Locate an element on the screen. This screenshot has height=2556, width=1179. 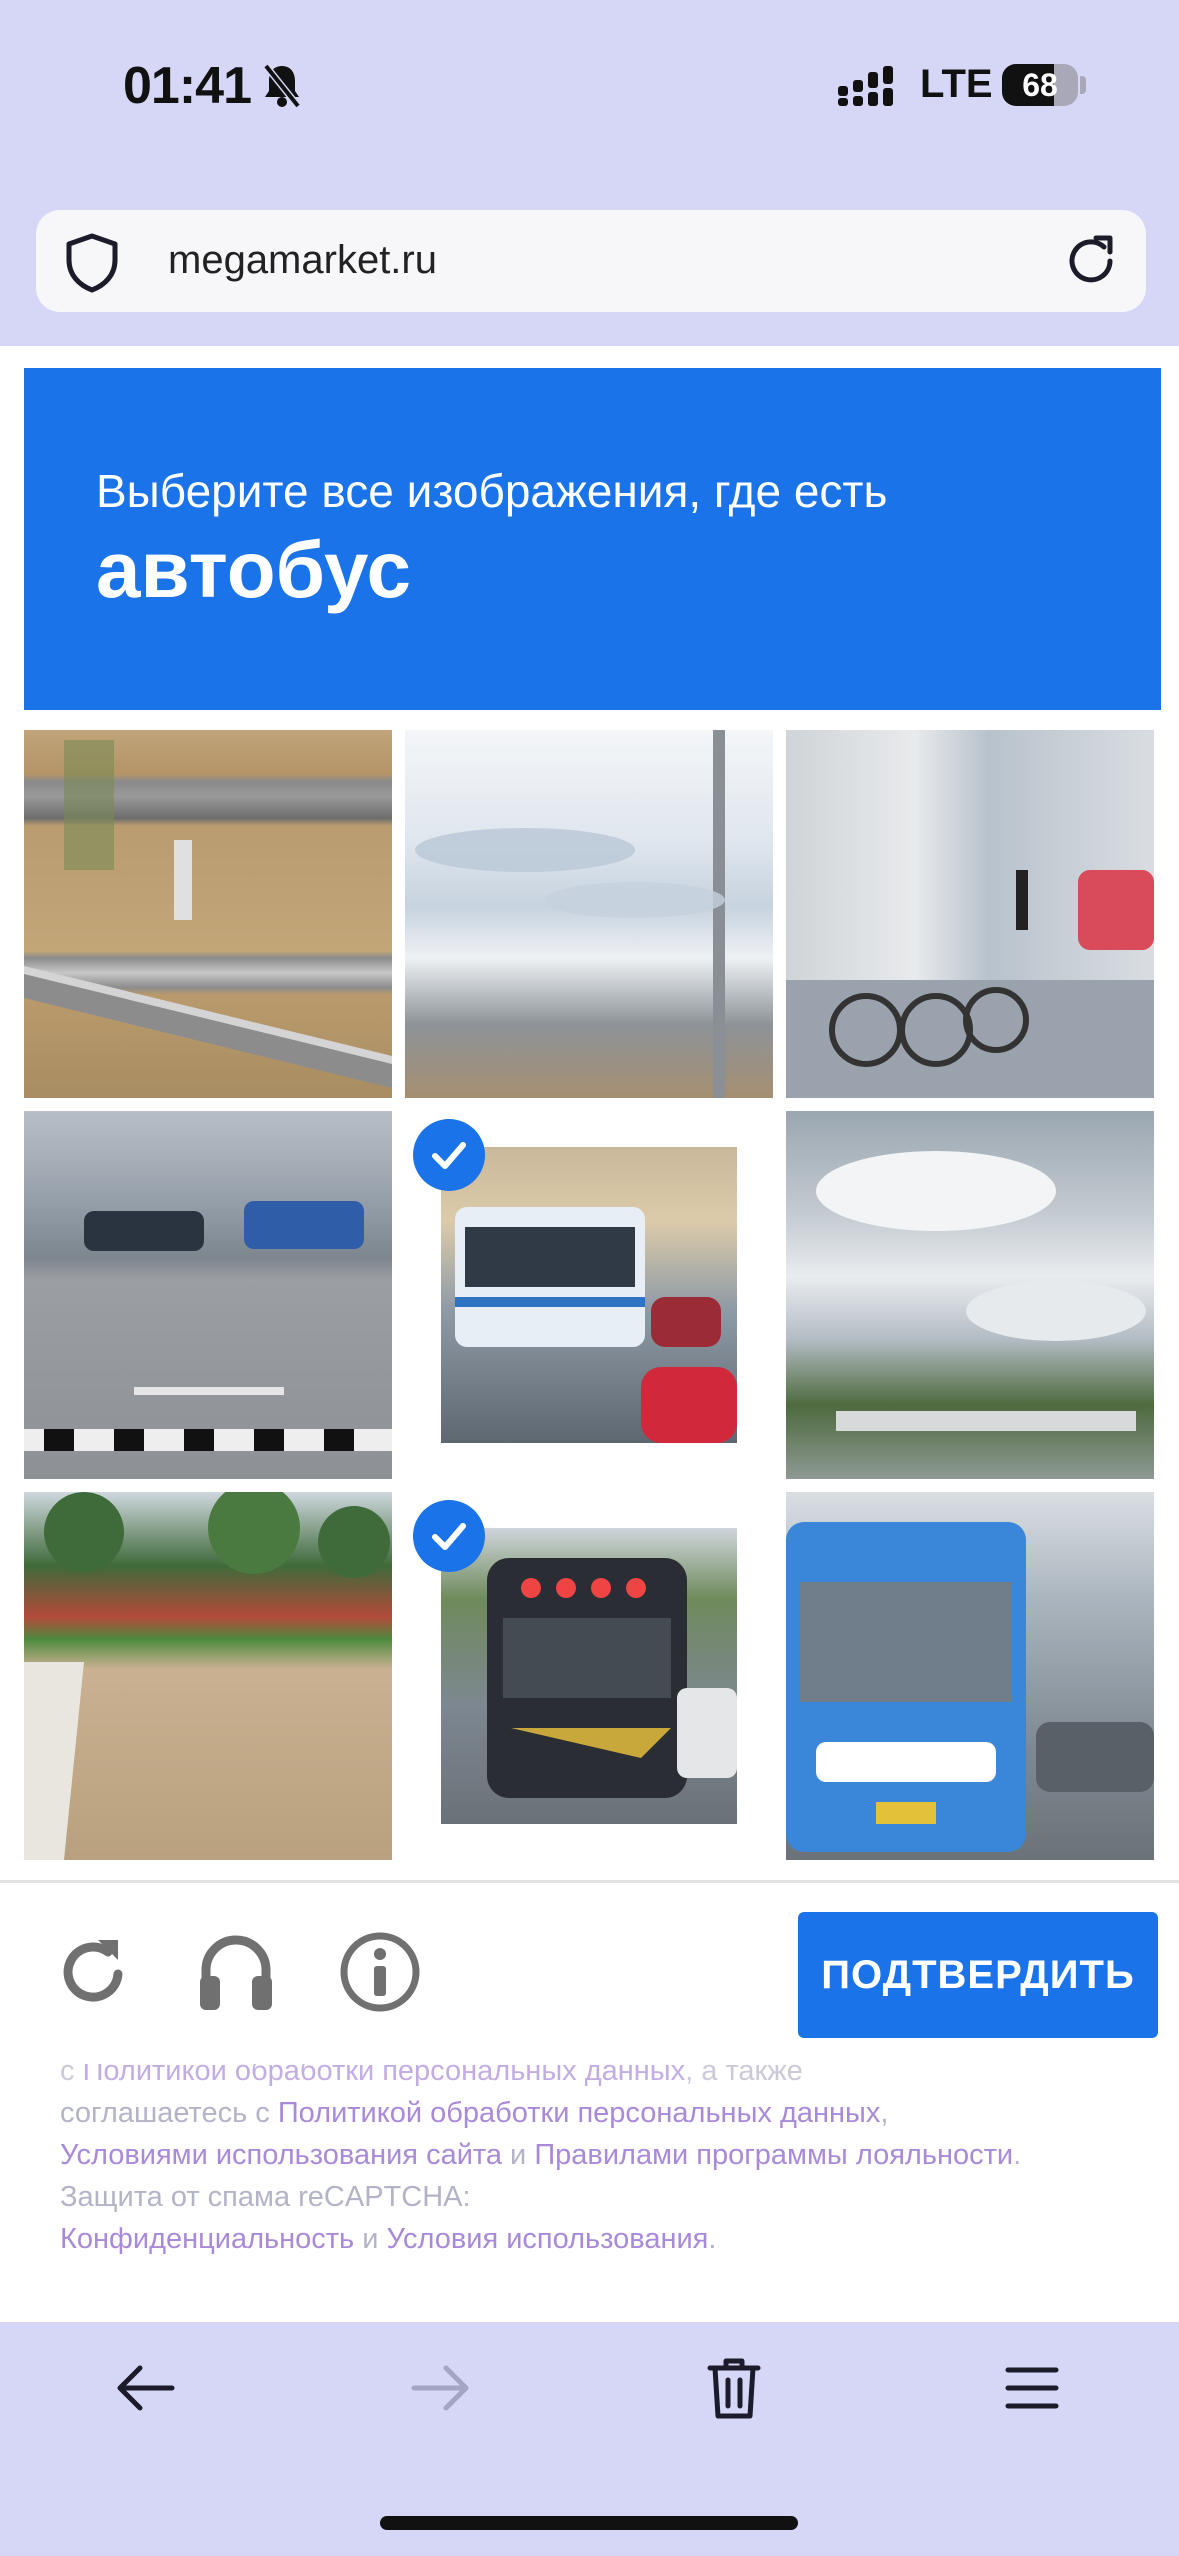
info-icon is located at coordinates (380, 1972).